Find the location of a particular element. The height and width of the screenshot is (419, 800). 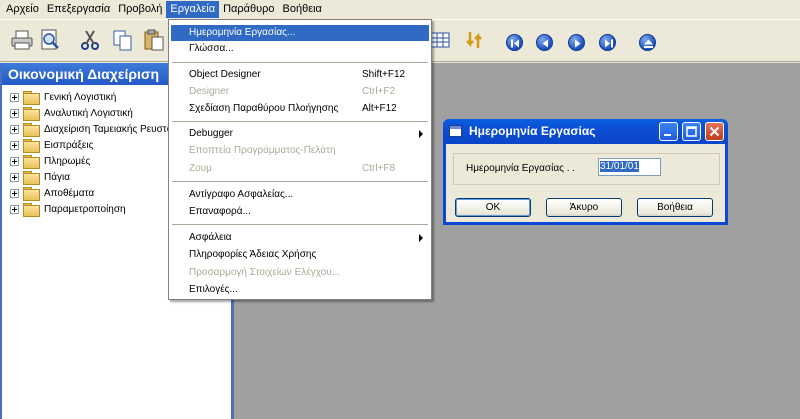

maximize-button is located at coordinates (691, 131).